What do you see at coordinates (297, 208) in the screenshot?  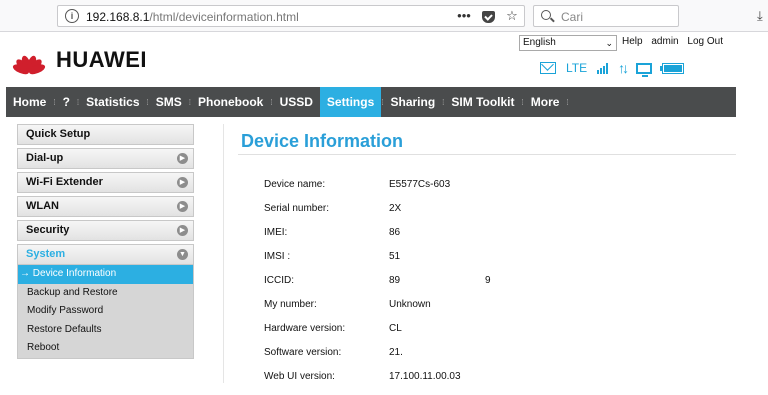 I see `info-label: Serial number:` at bounding box center [297, 208].